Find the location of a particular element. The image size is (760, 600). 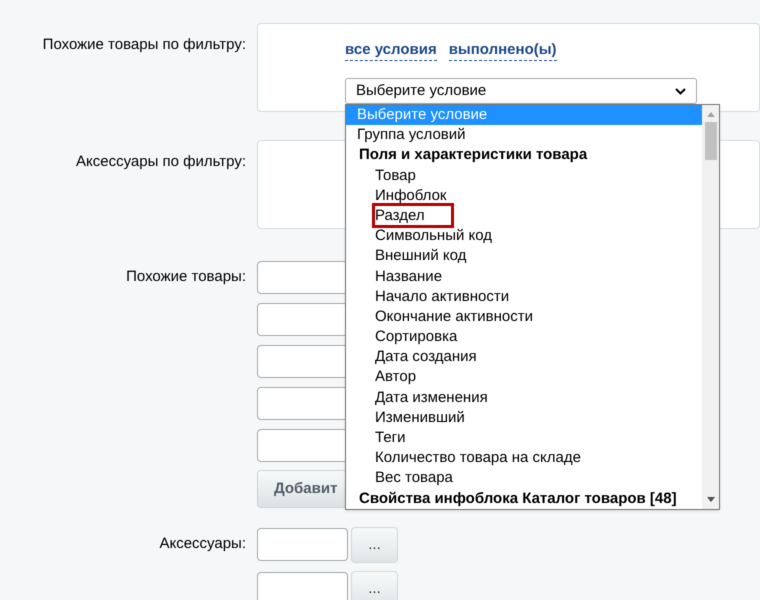

scroll-down-icon is located at coordinates (710, 499).